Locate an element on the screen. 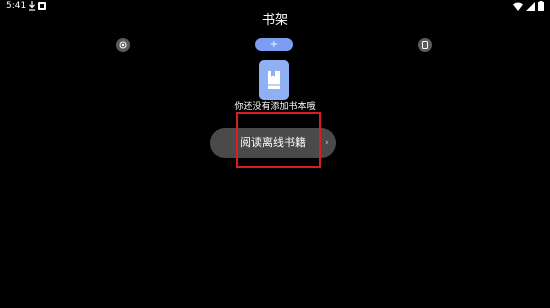 The height and width of the screenshot is (308, 550). download-icon is located at coordinates (32, 6).